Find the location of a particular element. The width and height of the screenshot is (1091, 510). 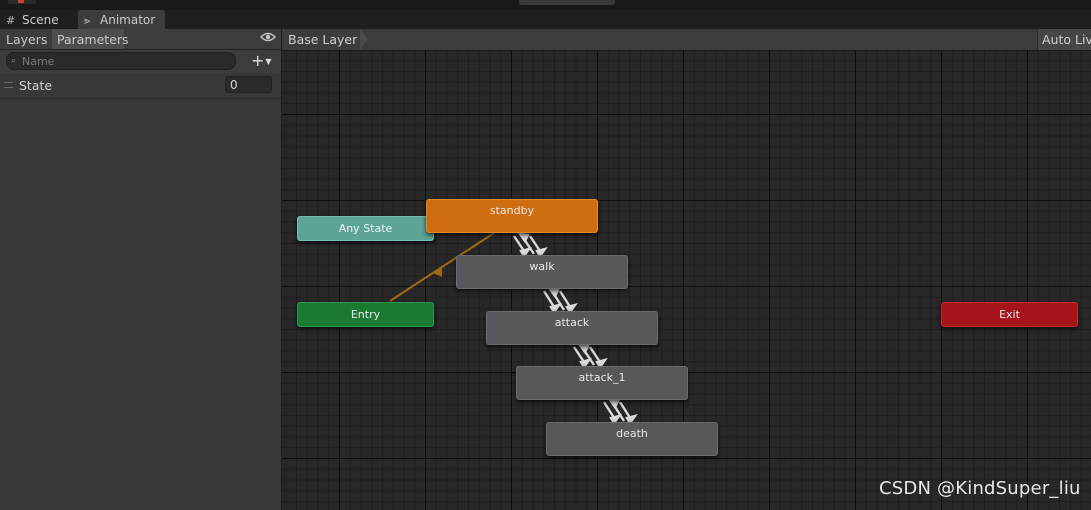

window-tab-bar: # Scene ⪢ Animator is located at coordinates (545, 19).